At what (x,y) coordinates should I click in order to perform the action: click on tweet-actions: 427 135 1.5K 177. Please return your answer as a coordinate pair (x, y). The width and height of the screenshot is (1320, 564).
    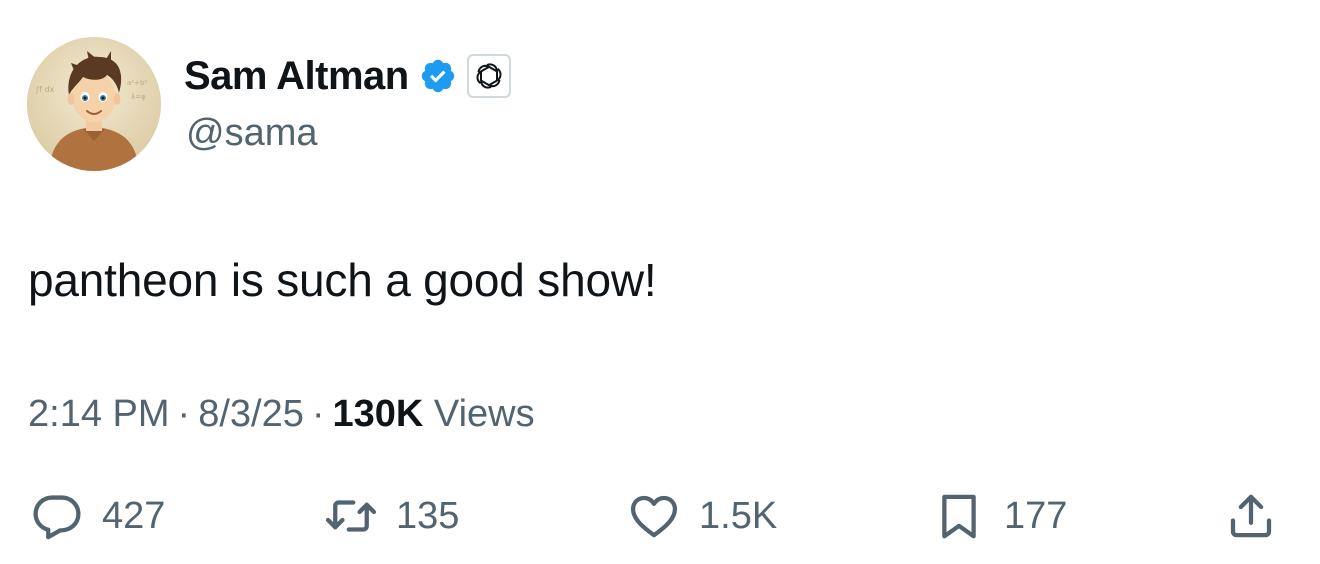
    Looking at the image, I should click on (660, 516).